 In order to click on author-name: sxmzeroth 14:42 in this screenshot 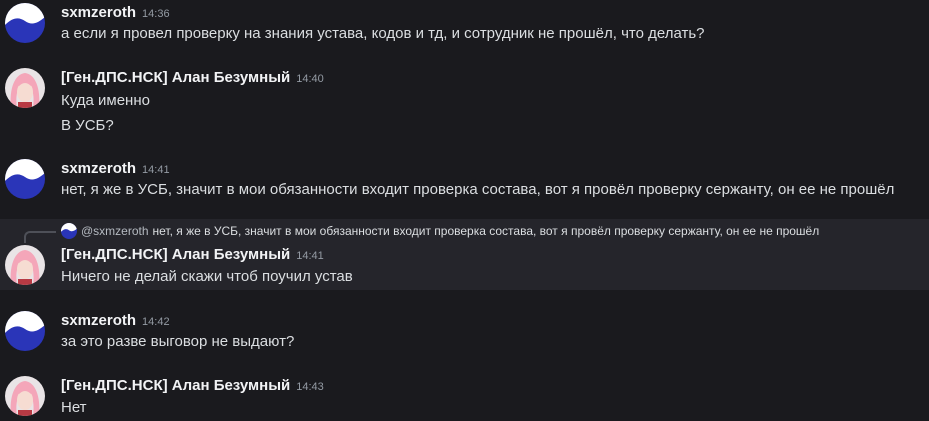, I will do `click(115, 320)`.